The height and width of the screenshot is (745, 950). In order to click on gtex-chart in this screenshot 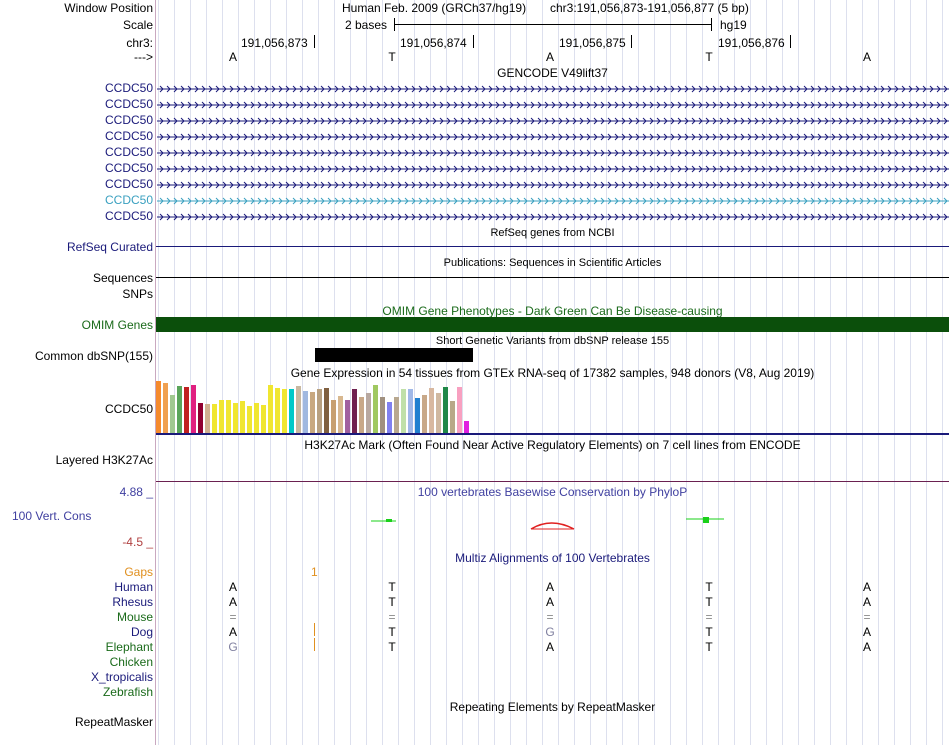, I will do `click(356, 405)`.